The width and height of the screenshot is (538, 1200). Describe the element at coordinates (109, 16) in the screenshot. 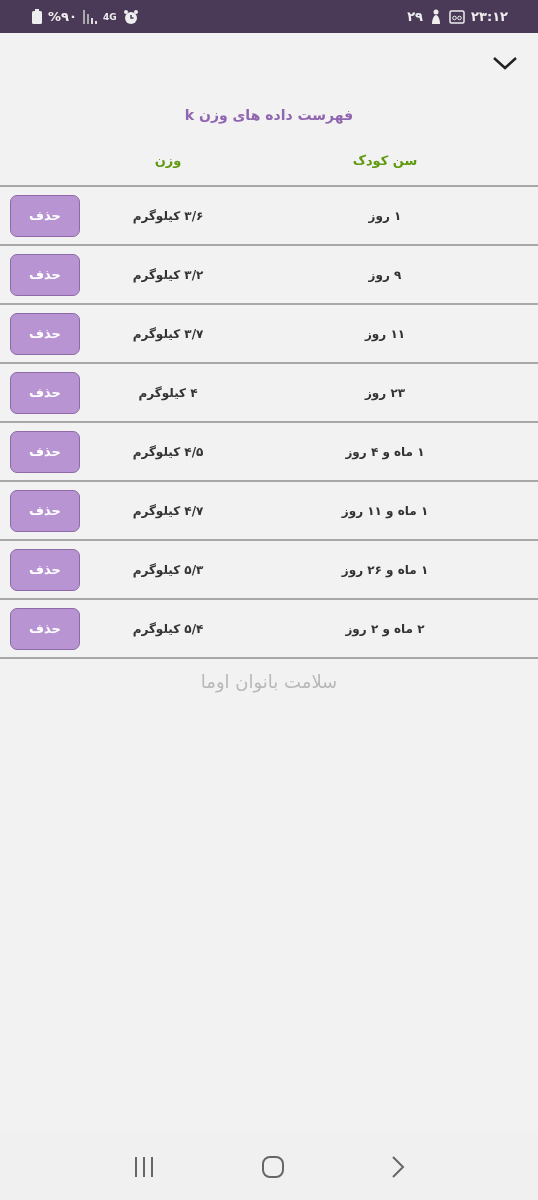

I see `network-type: 4G` at that location.